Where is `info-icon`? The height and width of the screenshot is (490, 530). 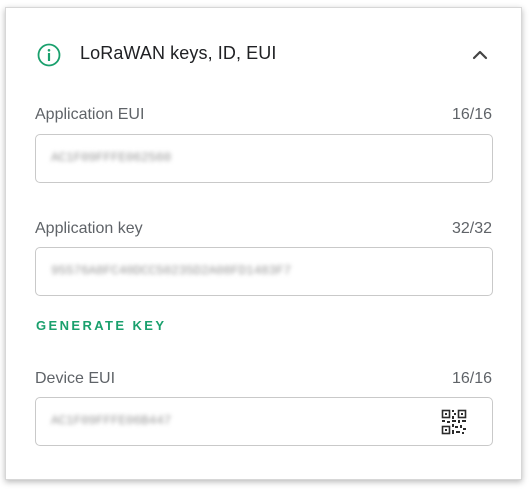 info-icon is located at coordinates (49, 55).